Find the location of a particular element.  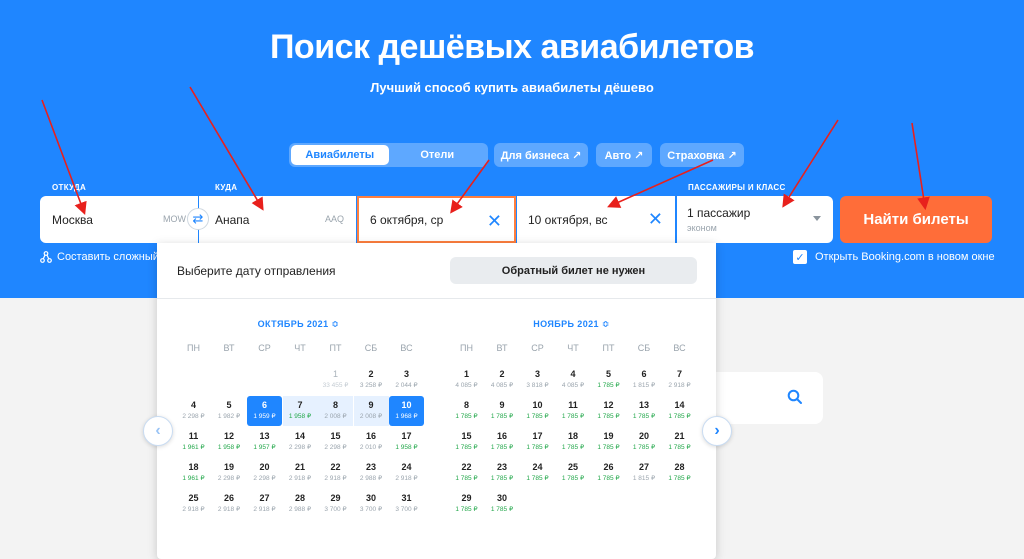

day-number: 27 is located at coordinates (264, 498).